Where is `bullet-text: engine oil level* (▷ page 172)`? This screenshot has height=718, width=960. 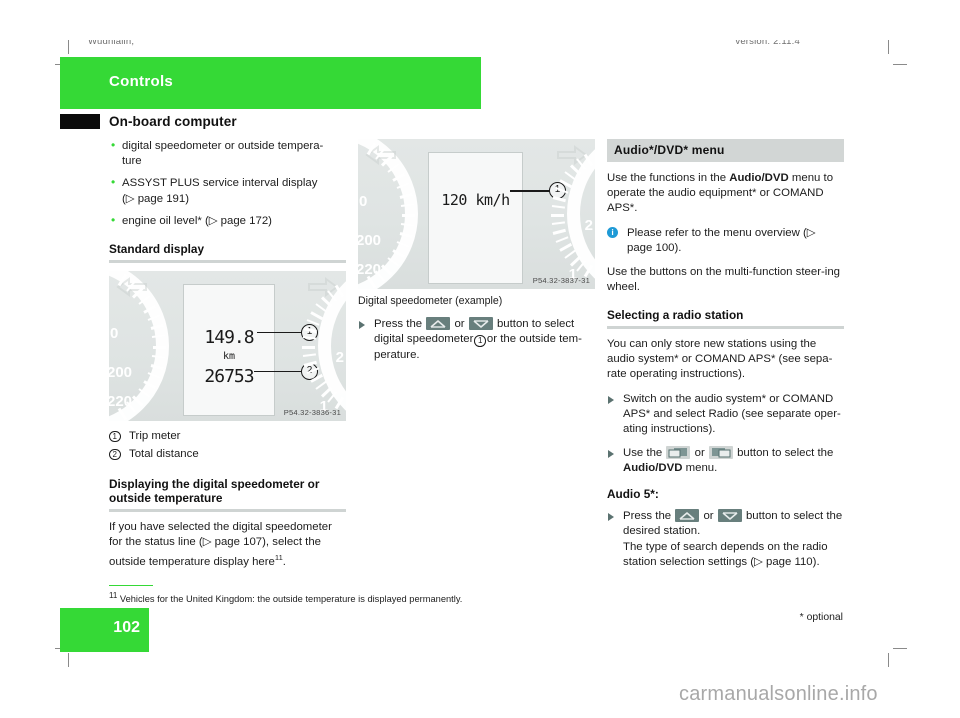 bullet-text: engine oil level* (▷ page 172) is located at coordinates (197, 221).